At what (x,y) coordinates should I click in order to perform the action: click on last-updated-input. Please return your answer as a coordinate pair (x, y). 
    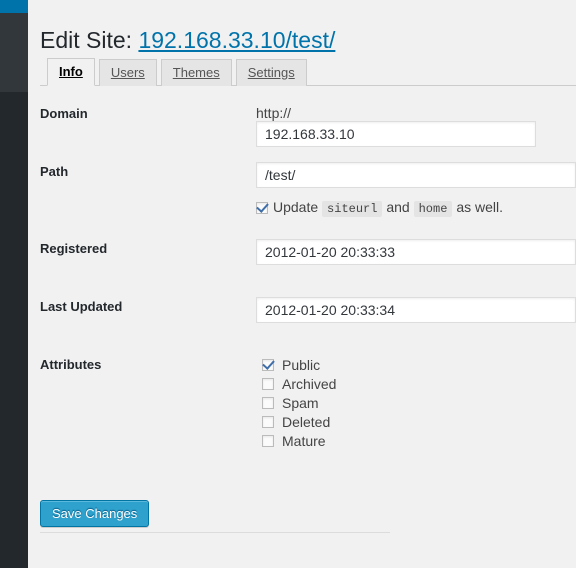
    Looking at the image, I should click on (416, 310).